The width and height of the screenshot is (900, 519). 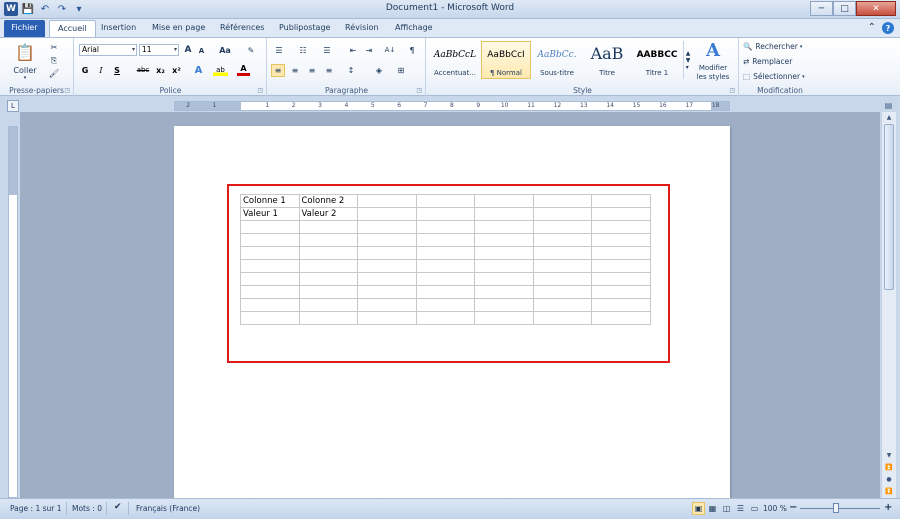 I want to click on help-icon: ?, so click(x=888, y=28).